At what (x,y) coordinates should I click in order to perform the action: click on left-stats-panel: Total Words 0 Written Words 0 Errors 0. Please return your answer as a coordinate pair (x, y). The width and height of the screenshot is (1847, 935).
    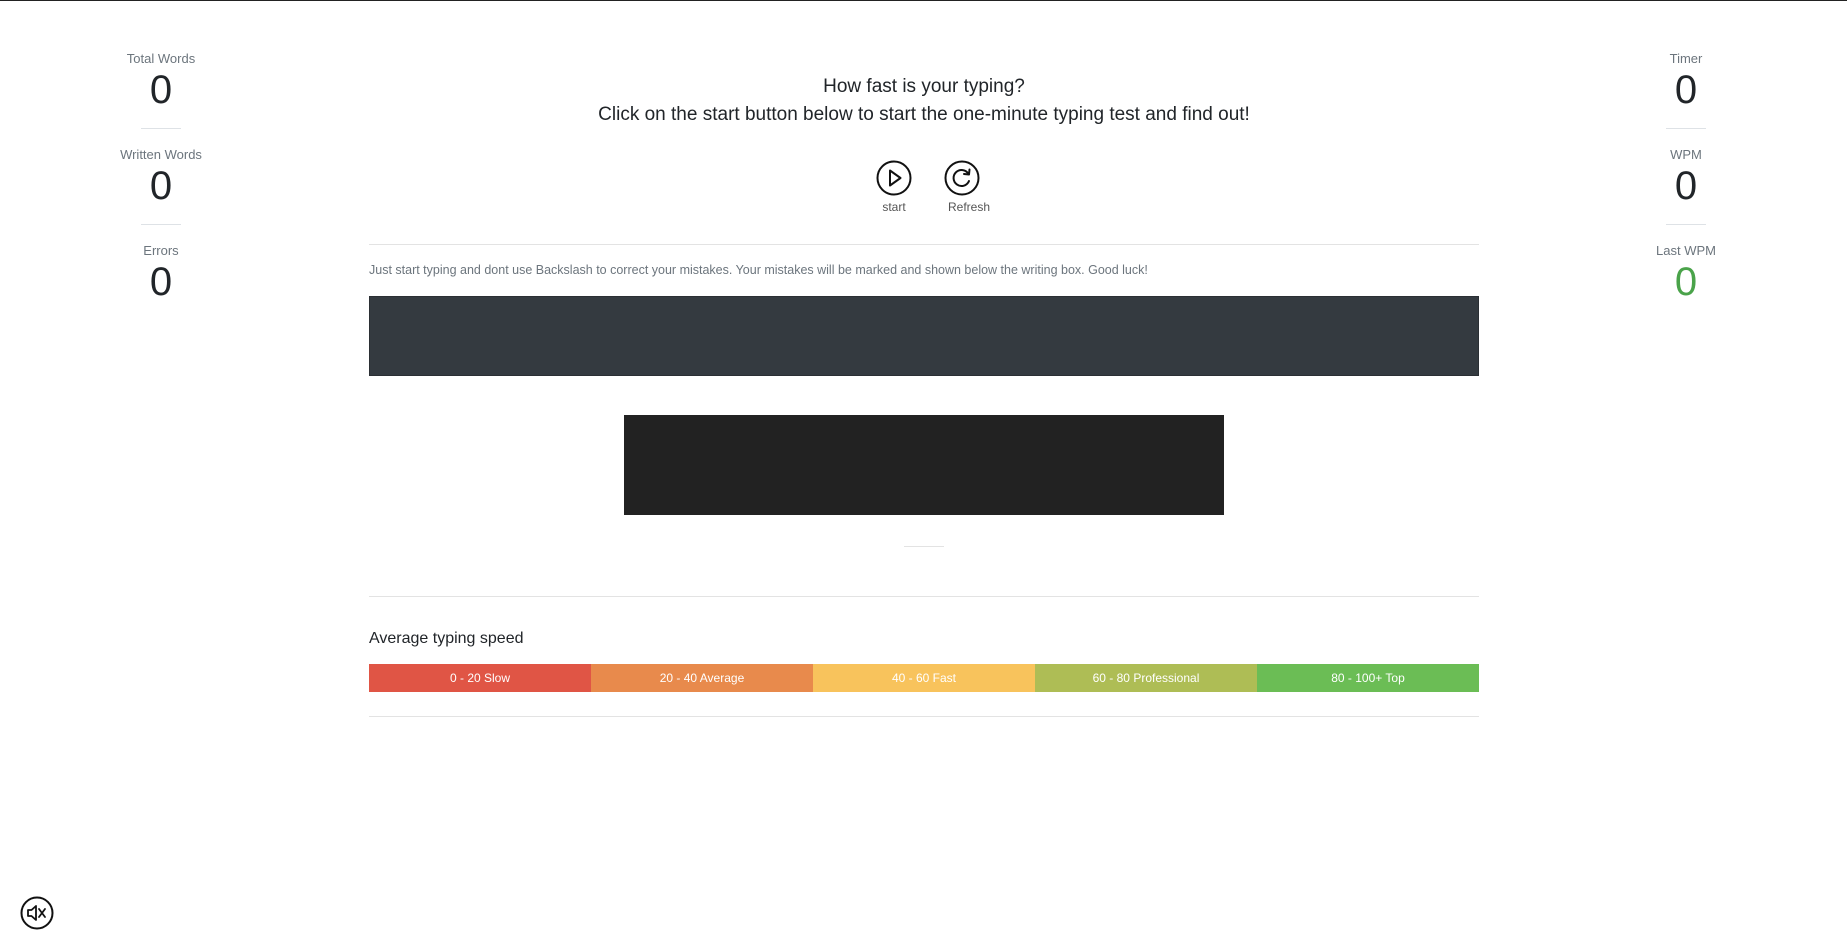
    Looking at the image, I should click on (161, 194).